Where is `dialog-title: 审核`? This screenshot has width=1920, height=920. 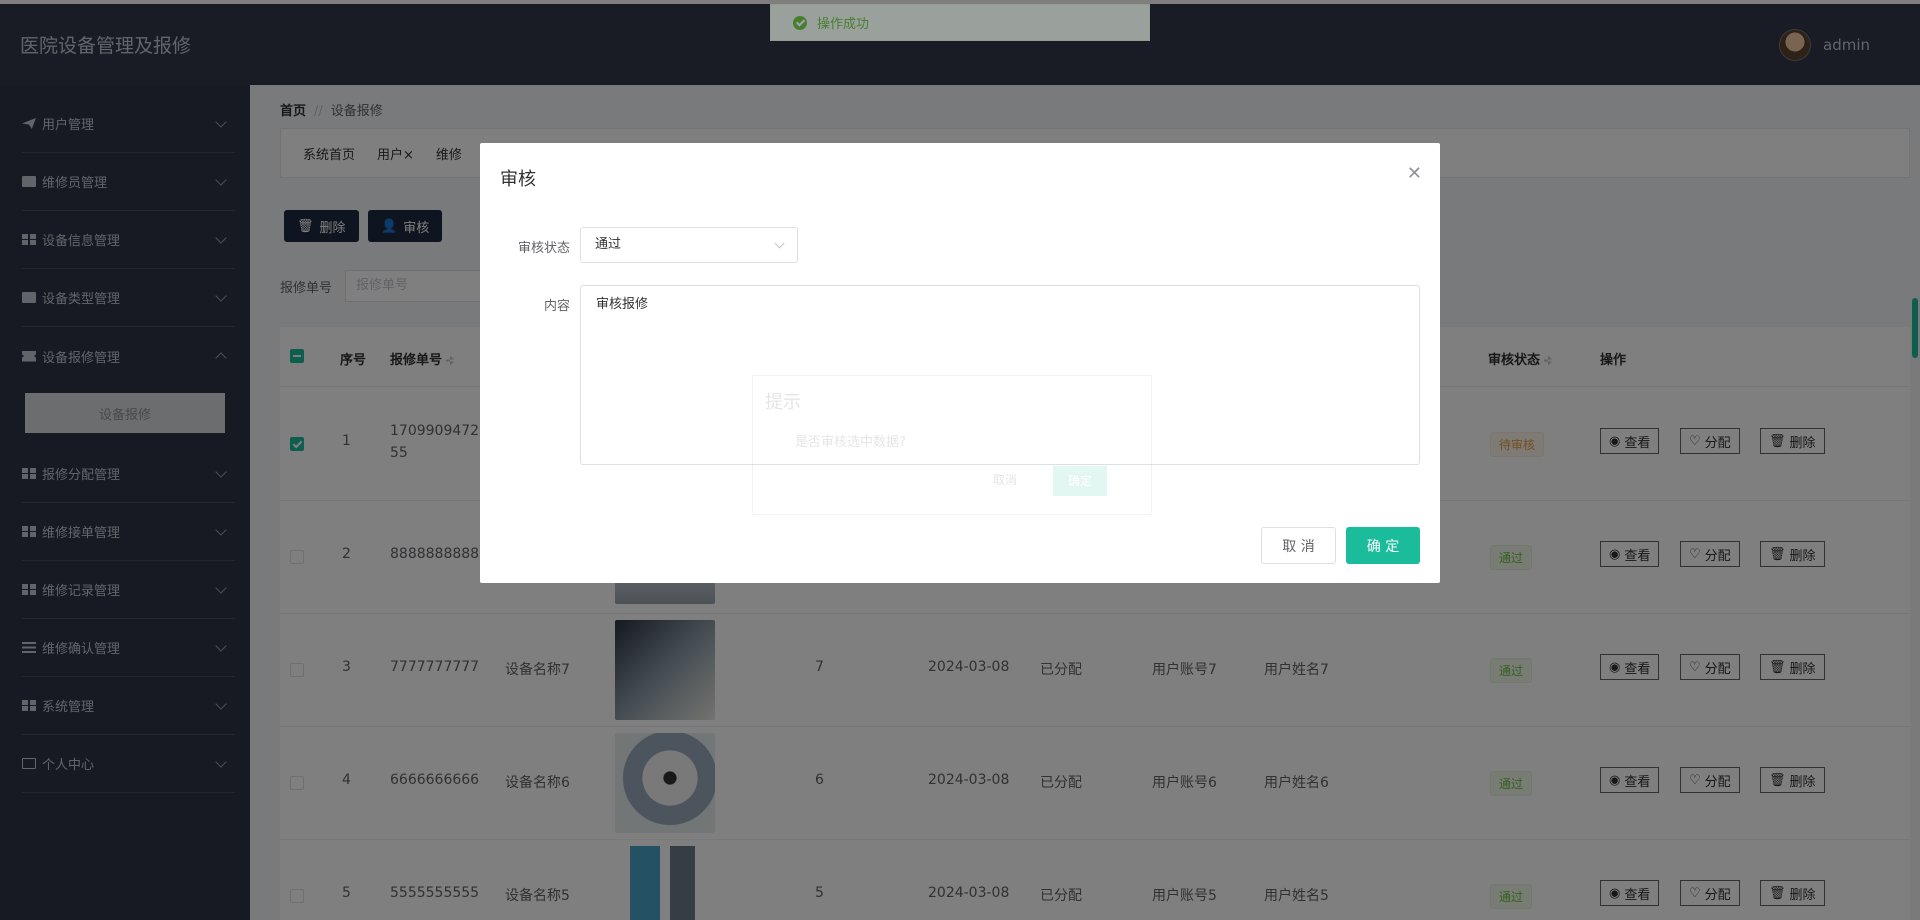
dialog-title: 审核 is located at coordinates (518, 179).